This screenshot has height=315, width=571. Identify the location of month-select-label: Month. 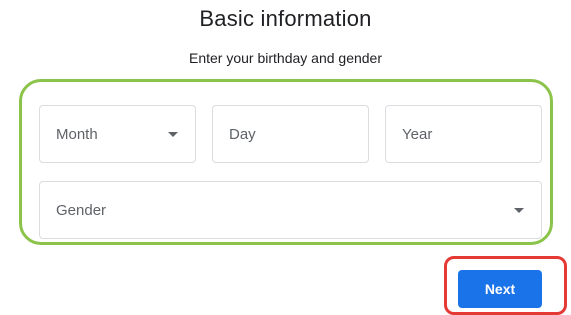
(77, 134).